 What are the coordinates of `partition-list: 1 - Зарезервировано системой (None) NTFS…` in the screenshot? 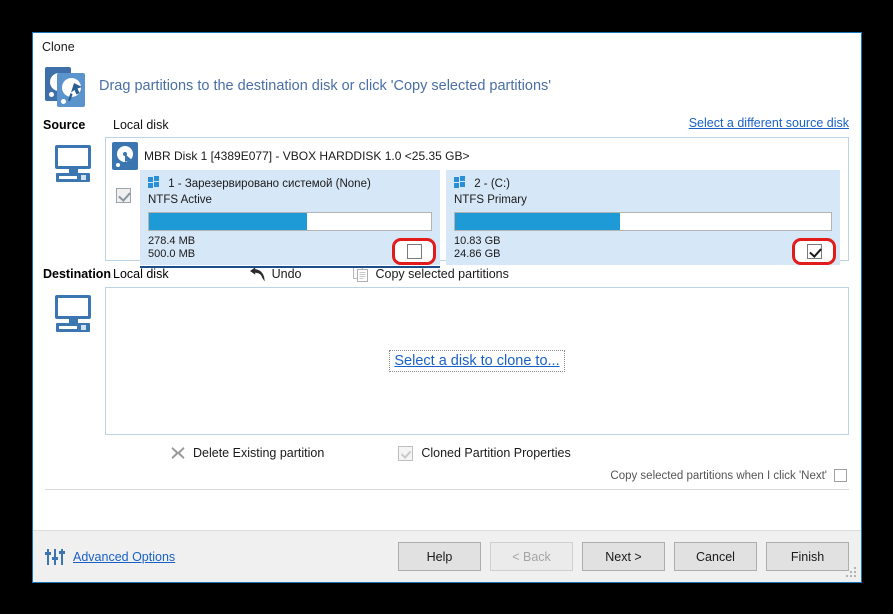 It's located at (494, 219).